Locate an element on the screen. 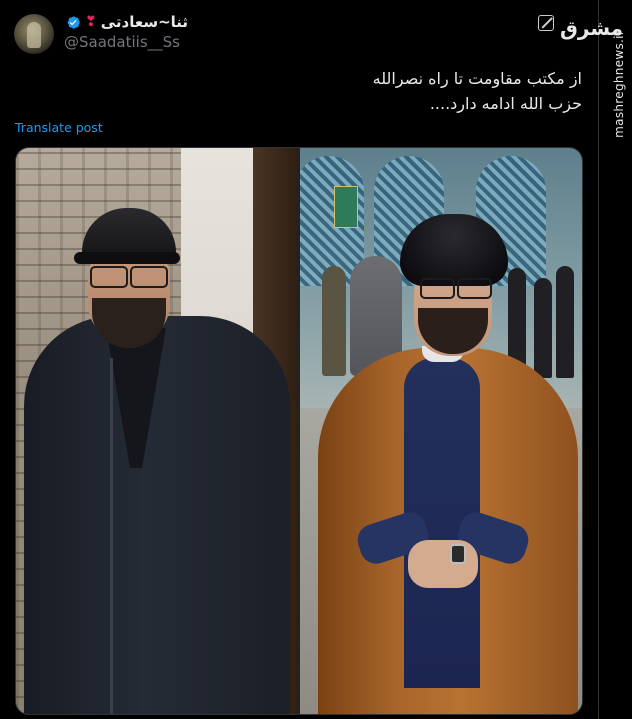 The height and width of the screenshot is (719, 632). author-handle: @Saadatiis__Ss is located at coordinates (122, 42).